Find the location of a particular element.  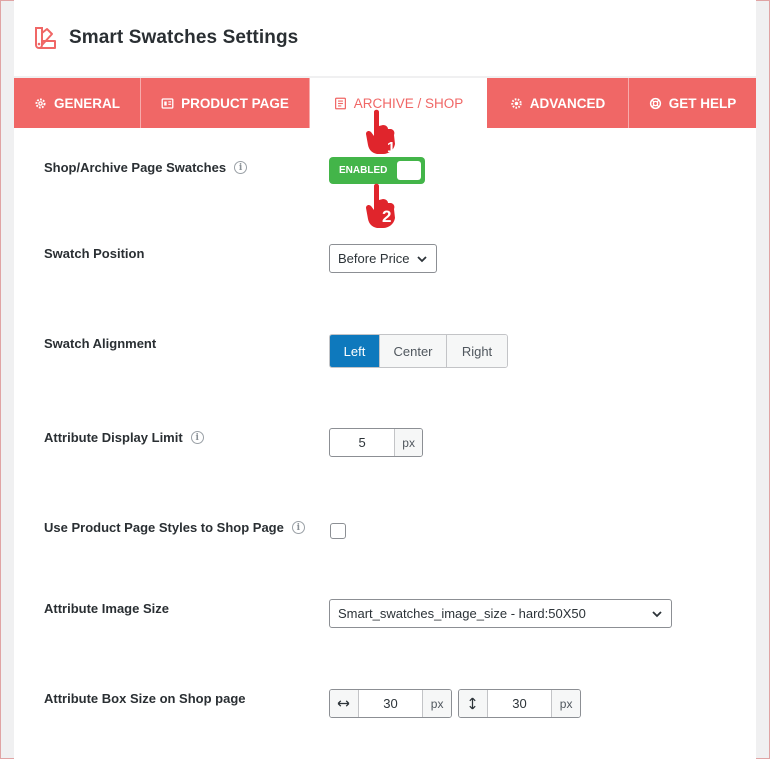

lifebuoy-icon is located at coordinates (655, 103).